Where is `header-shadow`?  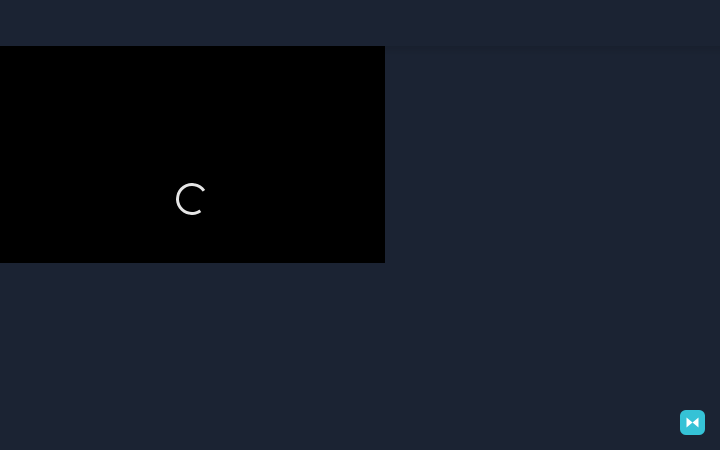 header-shadow is located at coordinates (552, 51).